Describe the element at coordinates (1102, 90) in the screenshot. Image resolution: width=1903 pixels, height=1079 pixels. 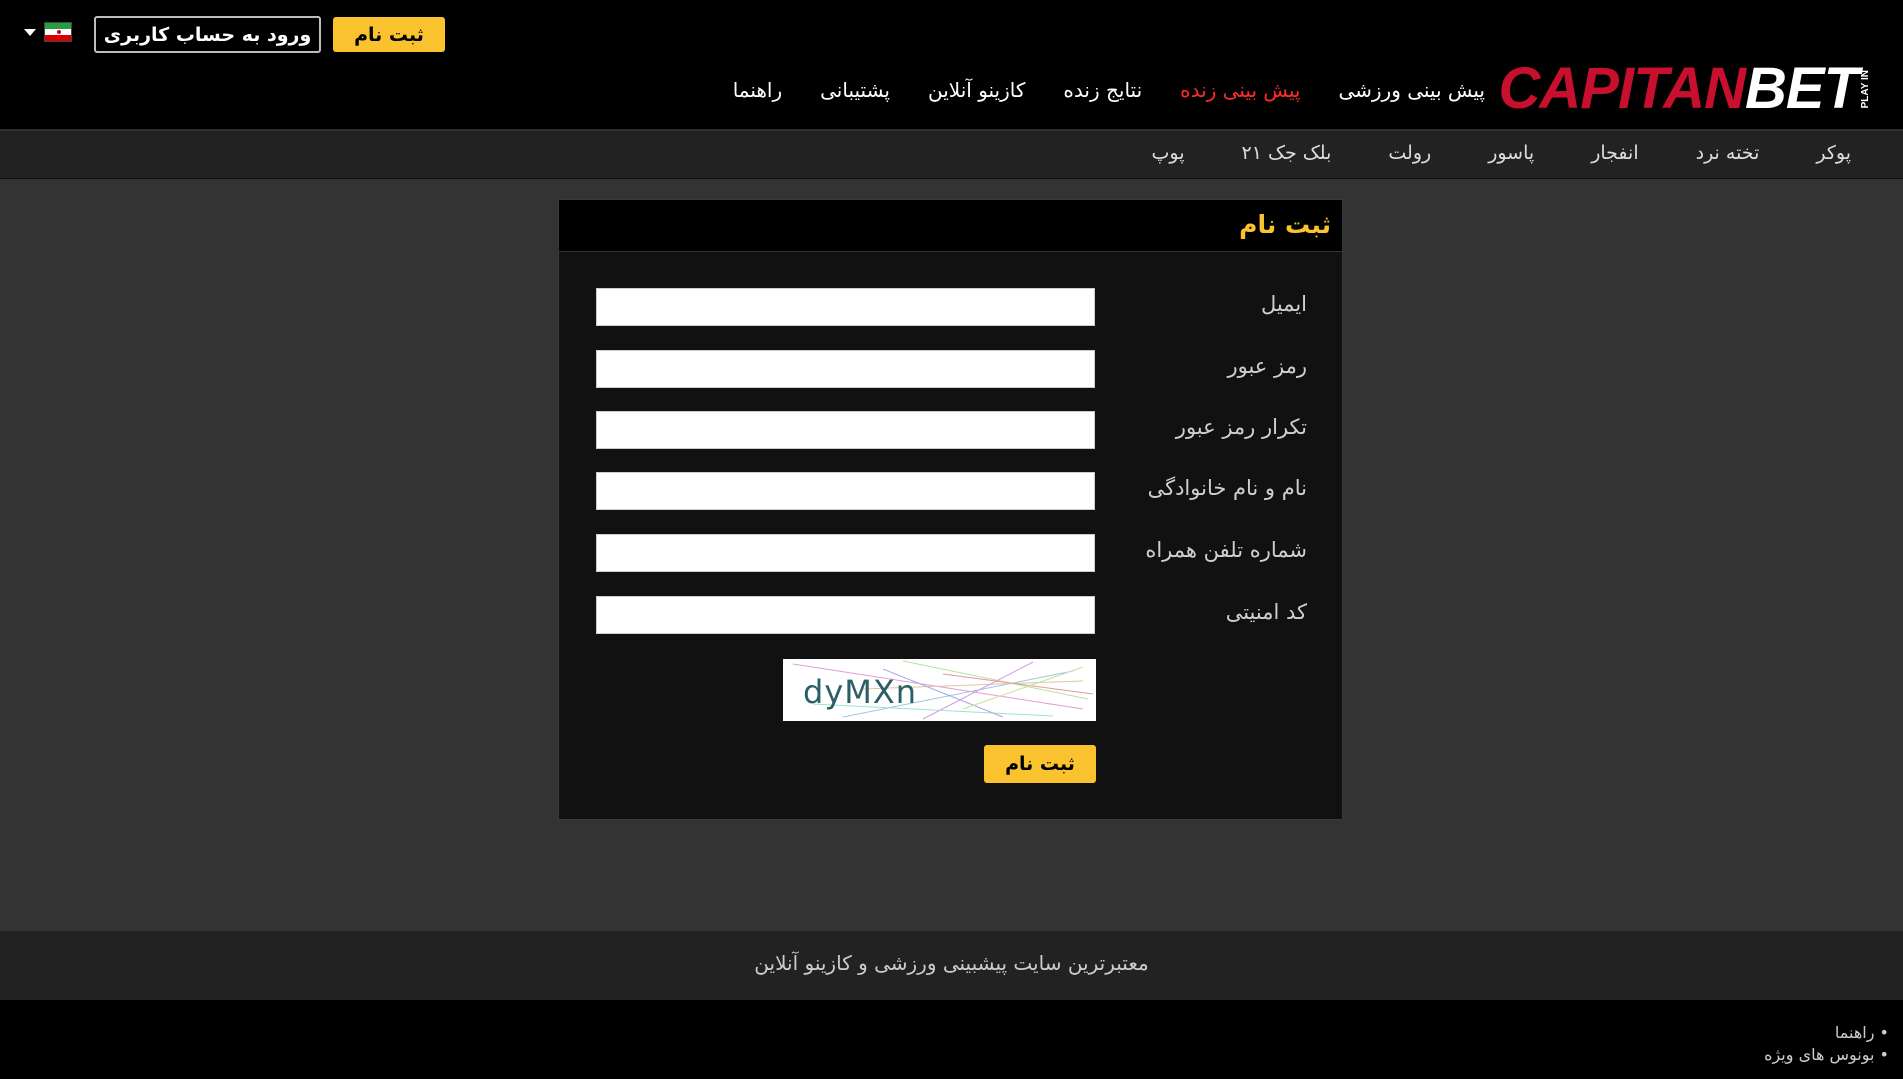
I see `nav-live-results: نتایج زنده` at that location.